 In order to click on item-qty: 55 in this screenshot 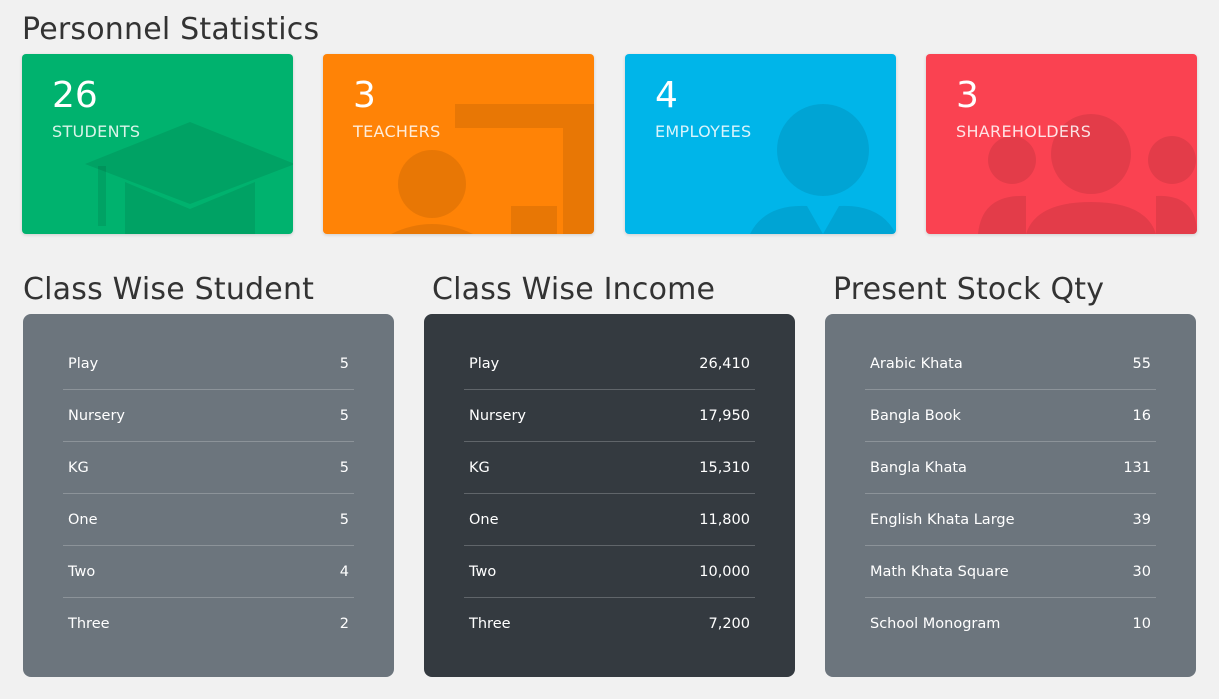, I will do `click(1141, 363)`.